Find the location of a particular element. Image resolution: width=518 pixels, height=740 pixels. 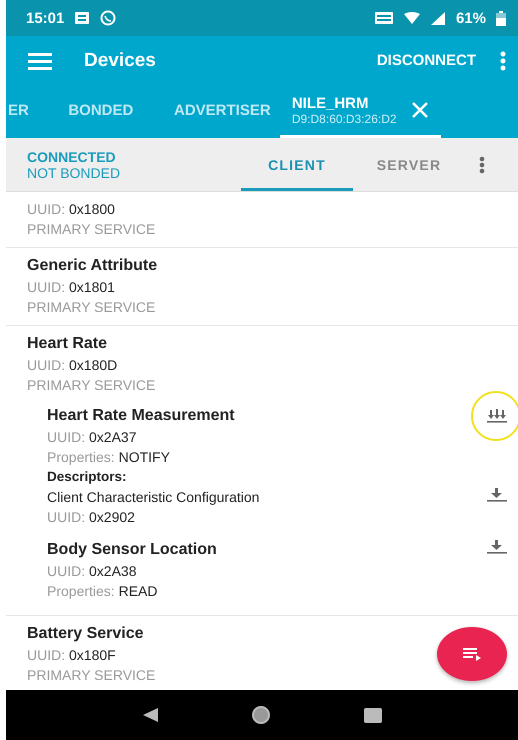

wifi-icon is located at coordinates (412, 18).